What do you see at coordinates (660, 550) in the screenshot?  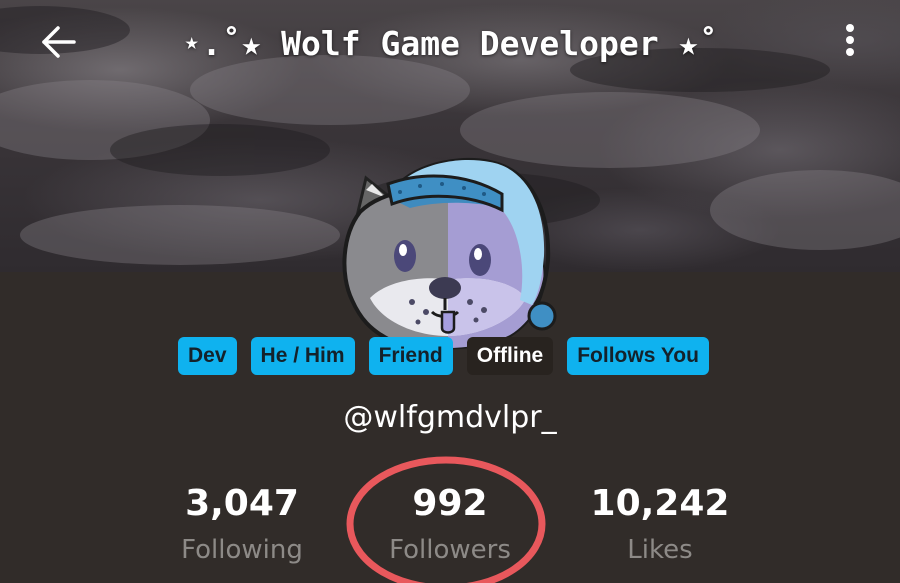 I see `likes-label: Likes` at bounding box center [660, 550].